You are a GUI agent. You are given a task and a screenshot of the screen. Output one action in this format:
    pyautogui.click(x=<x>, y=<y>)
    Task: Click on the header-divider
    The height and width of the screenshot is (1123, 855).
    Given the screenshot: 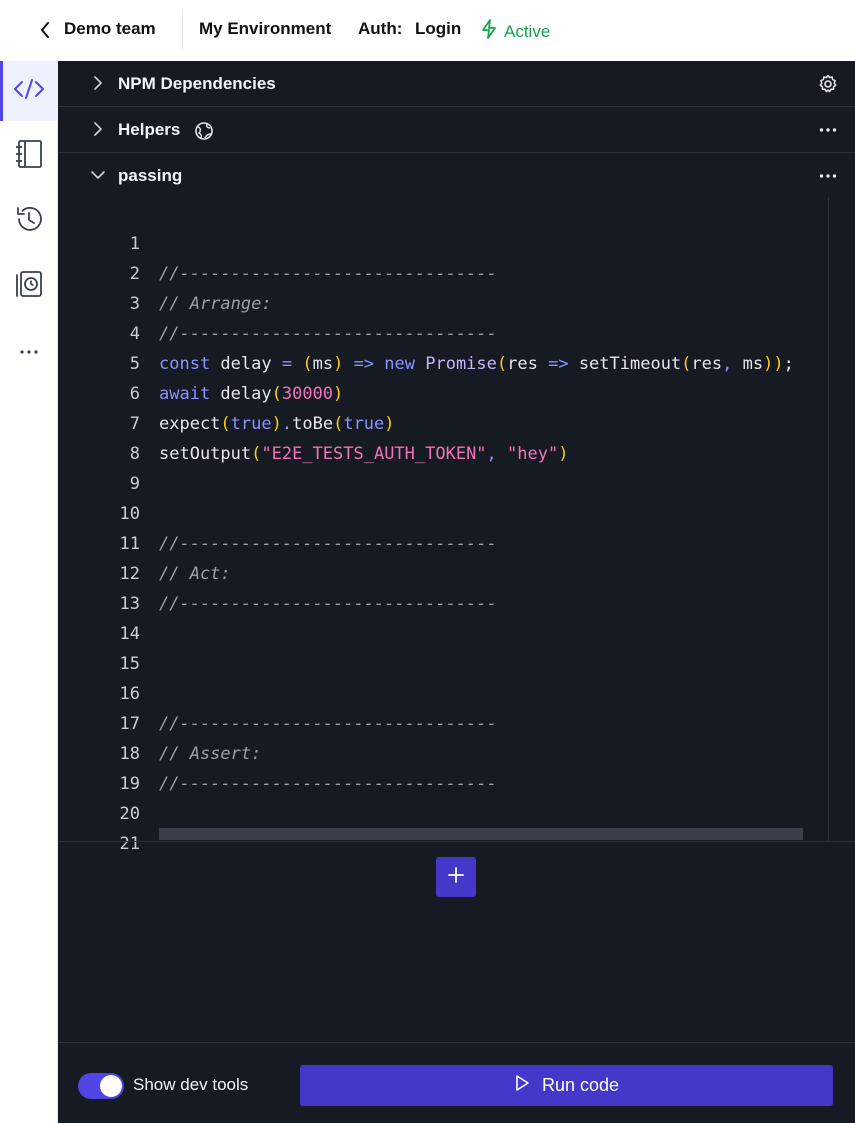 What is the action you would take?
    pyautogui.click(x=182, y=30)
    